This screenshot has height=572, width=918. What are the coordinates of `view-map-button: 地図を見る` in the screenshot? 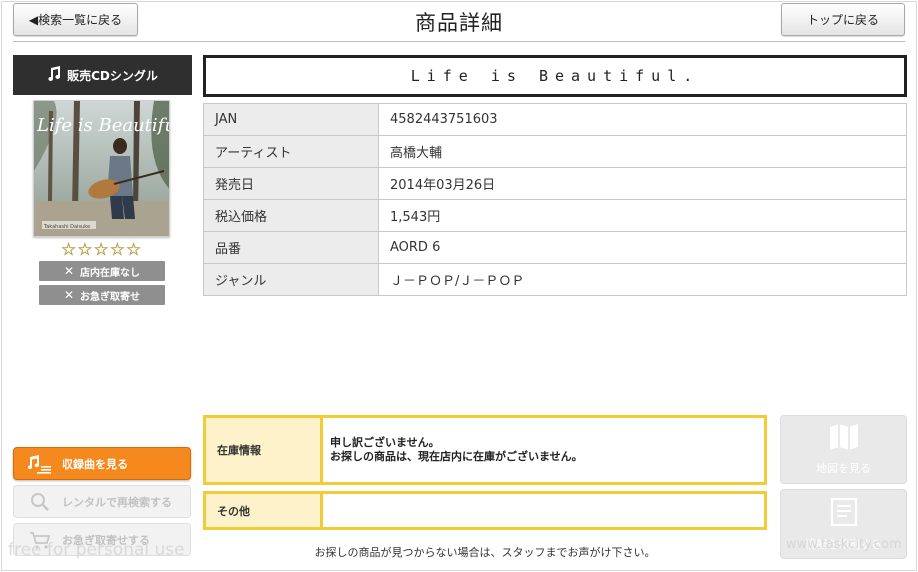 It's located at (843, 449).